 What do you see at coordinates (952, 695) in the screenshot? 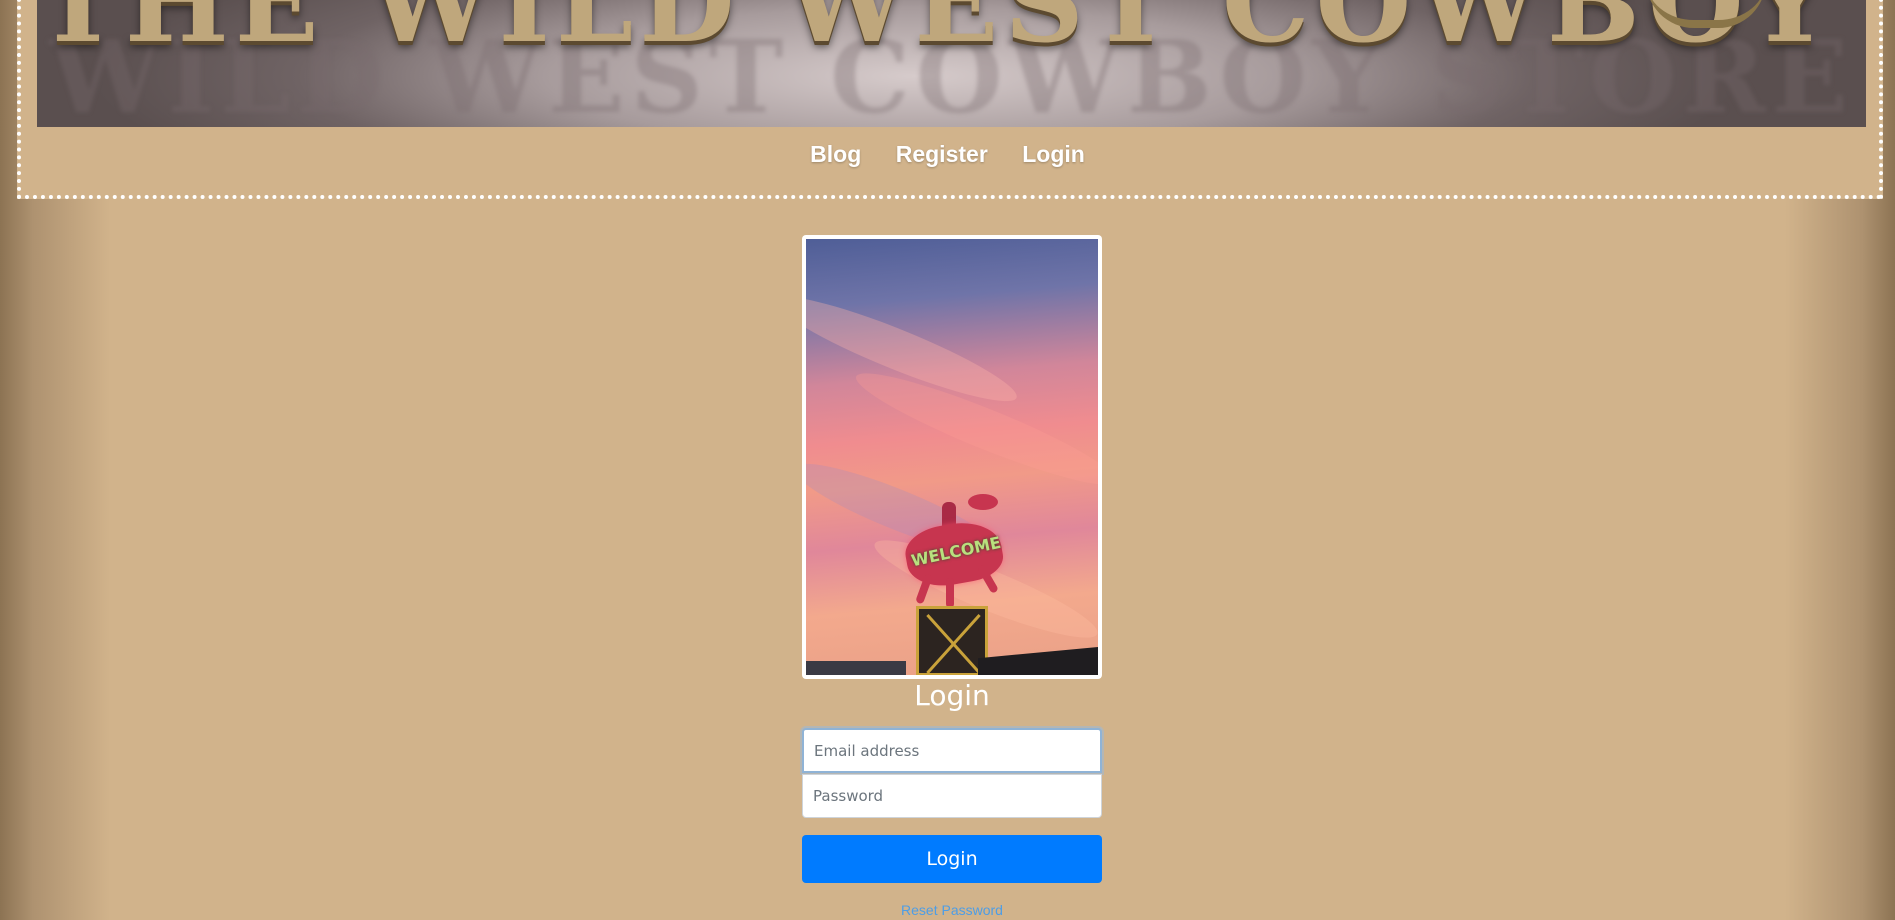
I see `login-heading: Login` at bounding box center [952, 695].